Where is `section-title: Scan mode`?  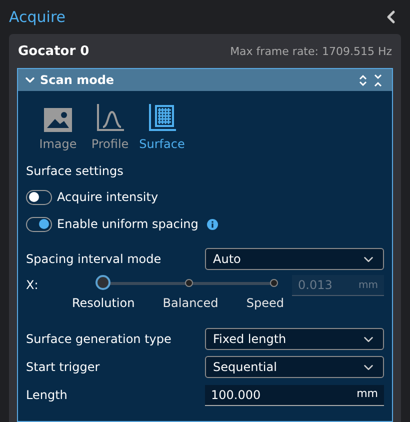
section-title: Scan mode is located at coordinates (77, 80).